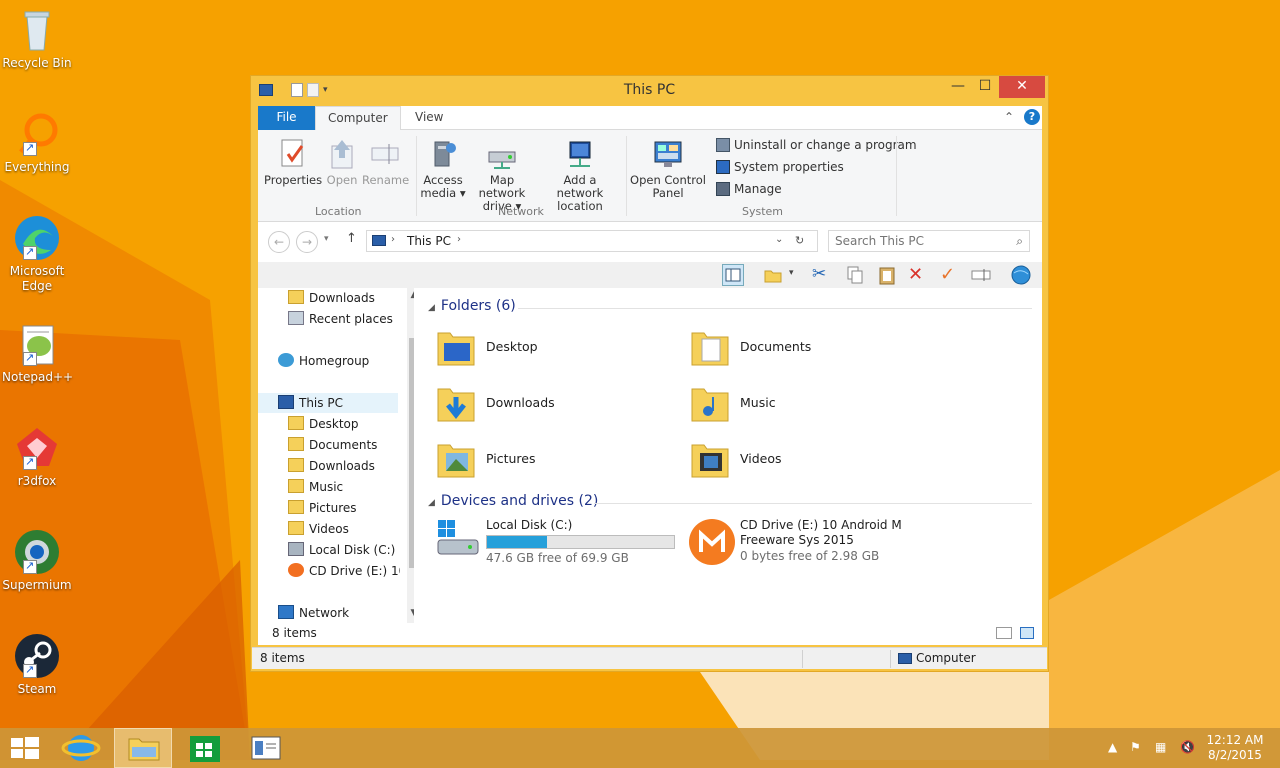 This screenshot has height=768, width=1280. What do you see at coordinates (267, 748) in the screenshot?
I see `taskbar-app` at bounding box center [267, 748].